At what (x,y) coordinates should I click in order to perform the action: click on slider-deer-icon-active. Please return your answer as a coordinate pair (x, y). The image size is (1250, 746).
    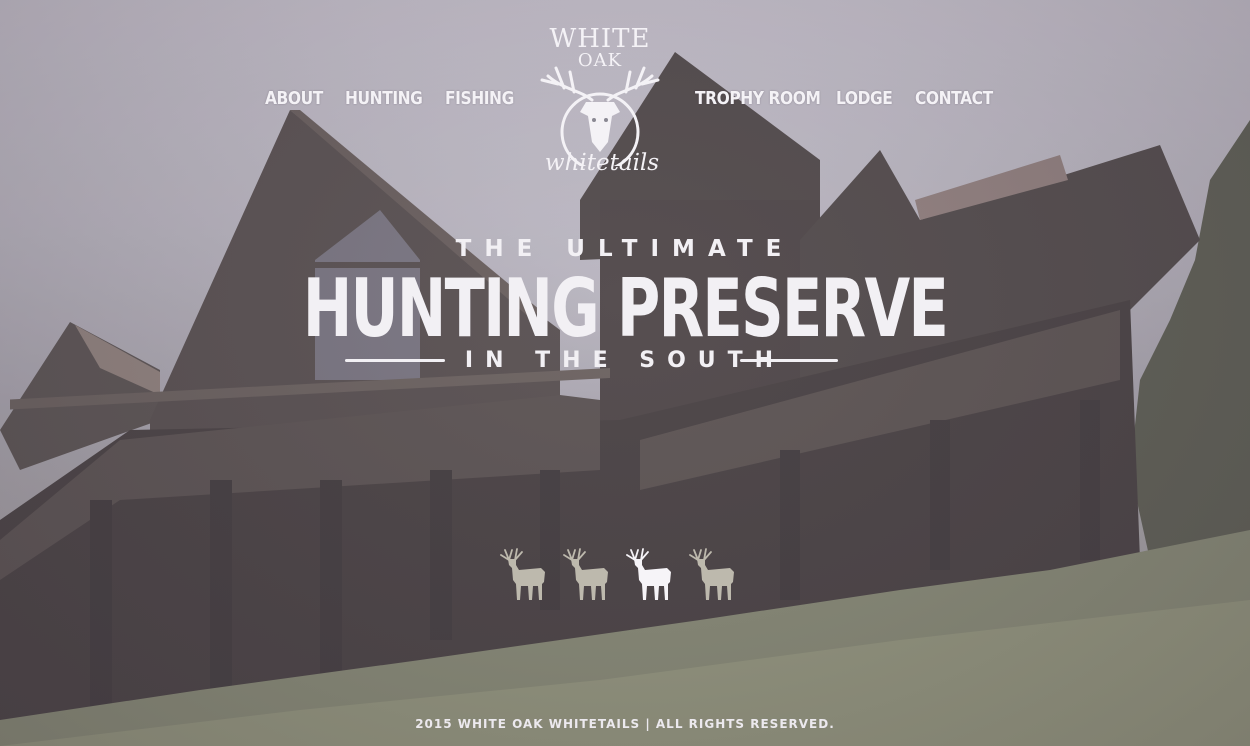
    Looking at the image, I should click on (650, 574).